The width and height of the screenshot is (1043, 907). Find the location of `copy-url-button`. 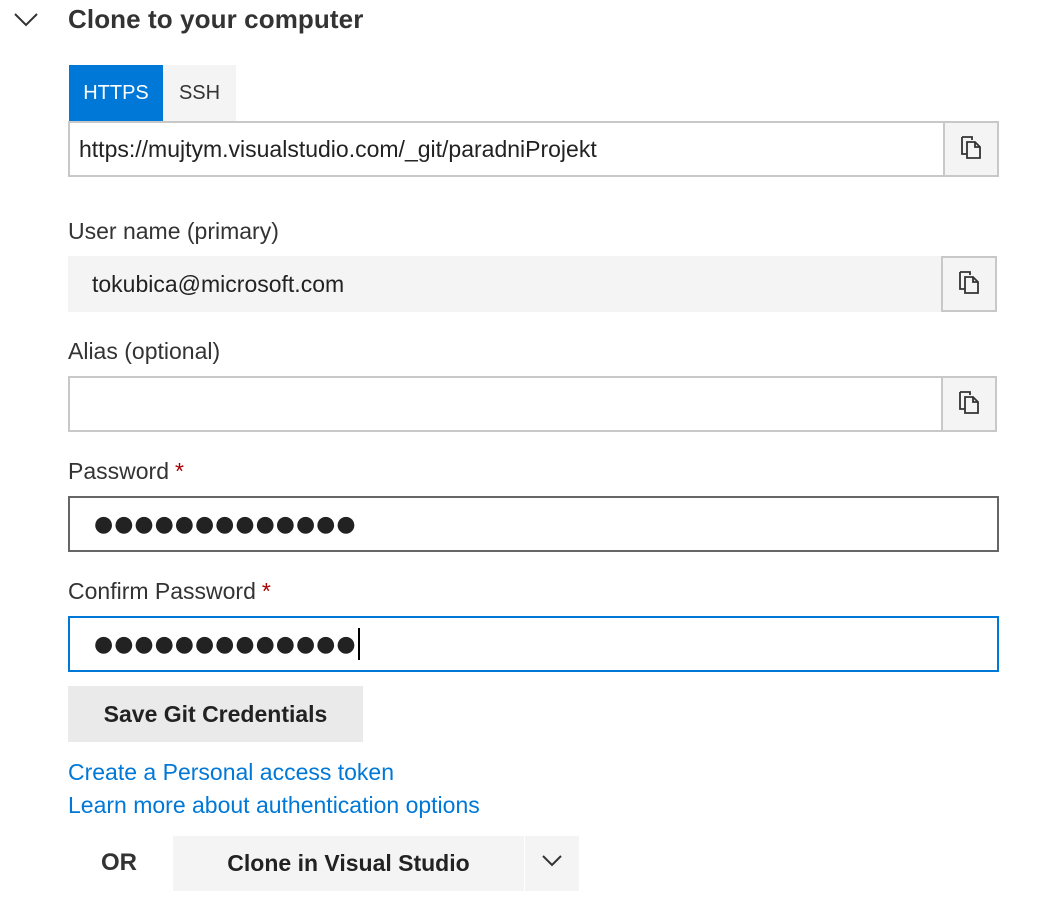

copy-url-button is located at coordinates (971, 149).